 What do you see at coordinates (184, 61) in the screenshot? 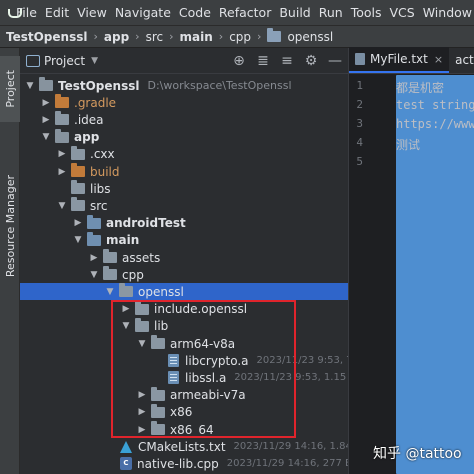
I see `project-panel-header: Project ▼ ⊕ ≣ ≡ ⚙ —` at bounding box center [184, 61].